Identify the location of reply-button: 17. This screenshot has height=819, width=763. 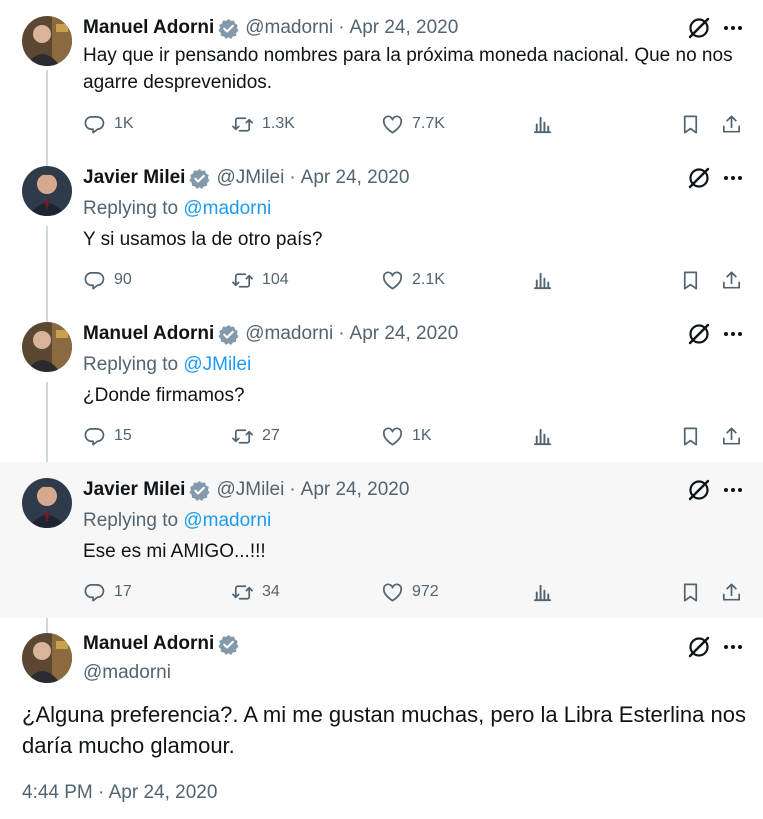
(107, 592).